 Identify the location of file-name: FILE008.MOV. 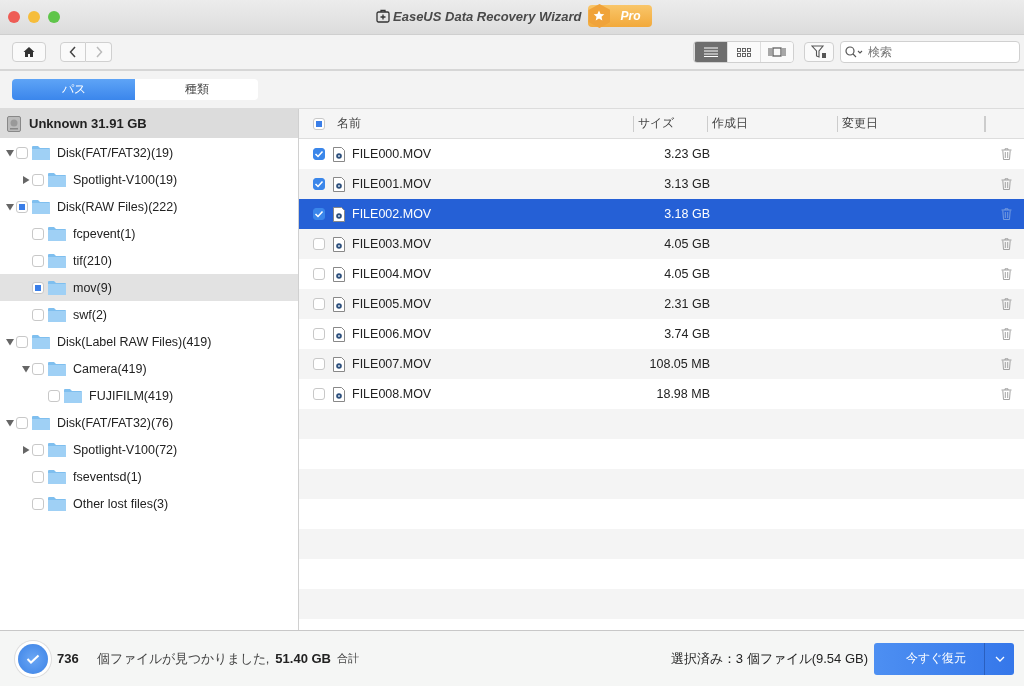
(392, 394).